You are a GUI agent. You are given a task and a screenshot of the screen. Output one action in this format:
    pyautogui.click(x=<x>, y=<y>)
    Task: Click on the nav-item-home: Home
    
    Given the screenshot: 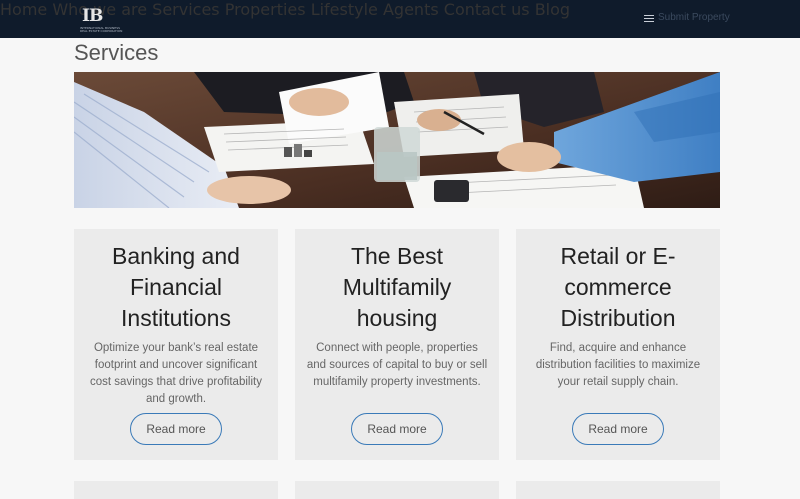 What is the action you would take?
    pyautogui.click(x=23, y=9)
    